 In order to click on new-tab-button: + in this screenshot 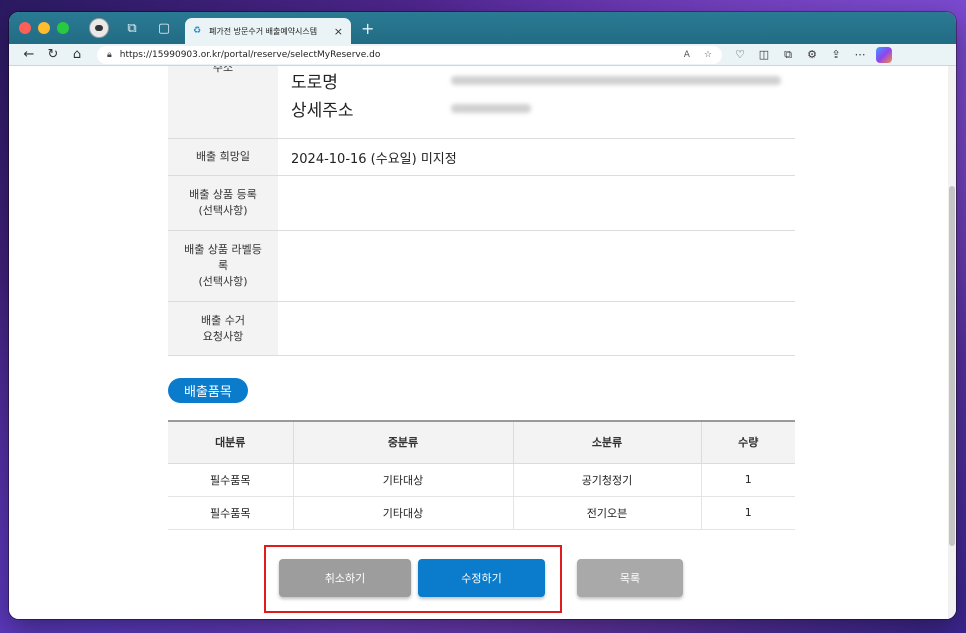, I will do `click(367, 28)`.